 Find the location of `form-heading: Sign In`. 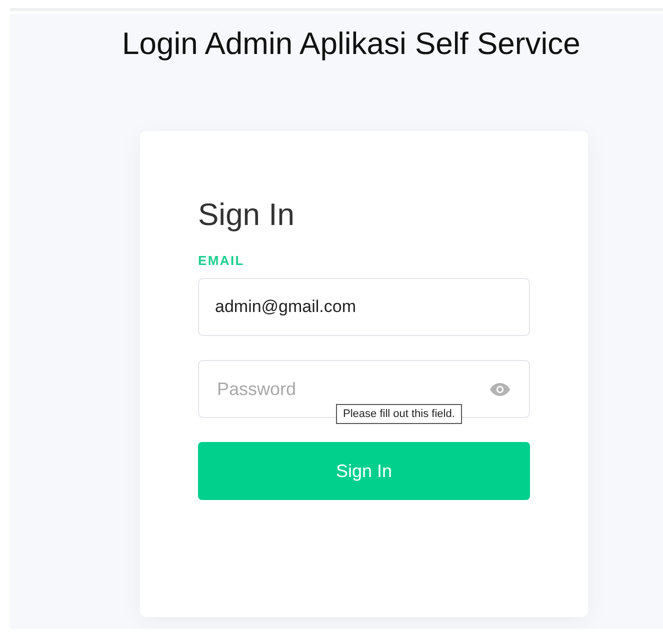

form-heading: Sign In is located at coordinates (247, 215).